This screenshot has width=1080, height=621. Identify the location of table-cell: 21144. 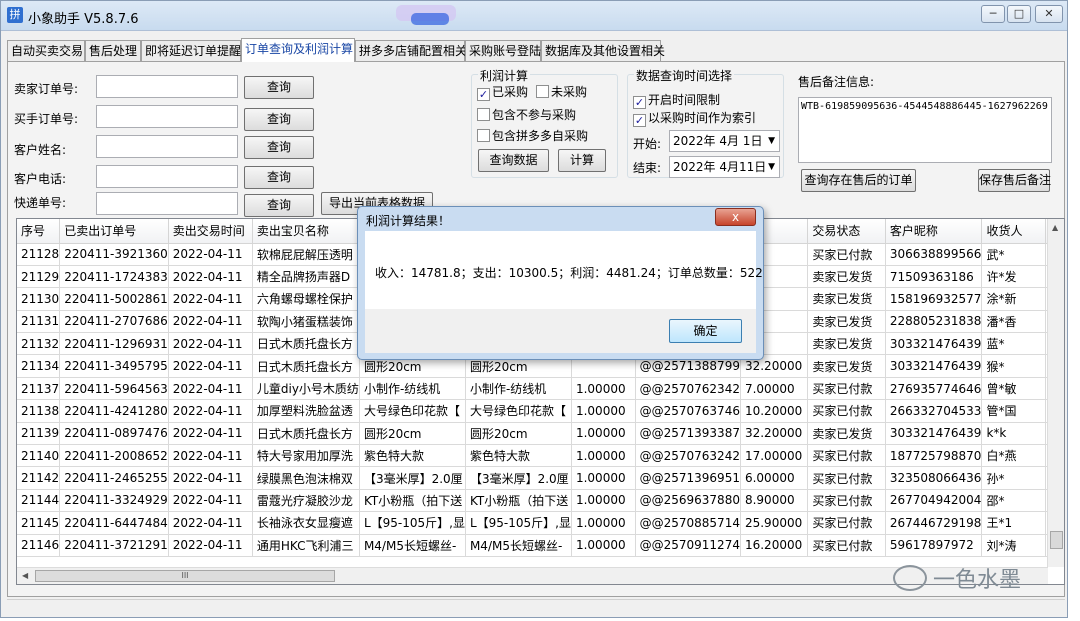
(39, 501).